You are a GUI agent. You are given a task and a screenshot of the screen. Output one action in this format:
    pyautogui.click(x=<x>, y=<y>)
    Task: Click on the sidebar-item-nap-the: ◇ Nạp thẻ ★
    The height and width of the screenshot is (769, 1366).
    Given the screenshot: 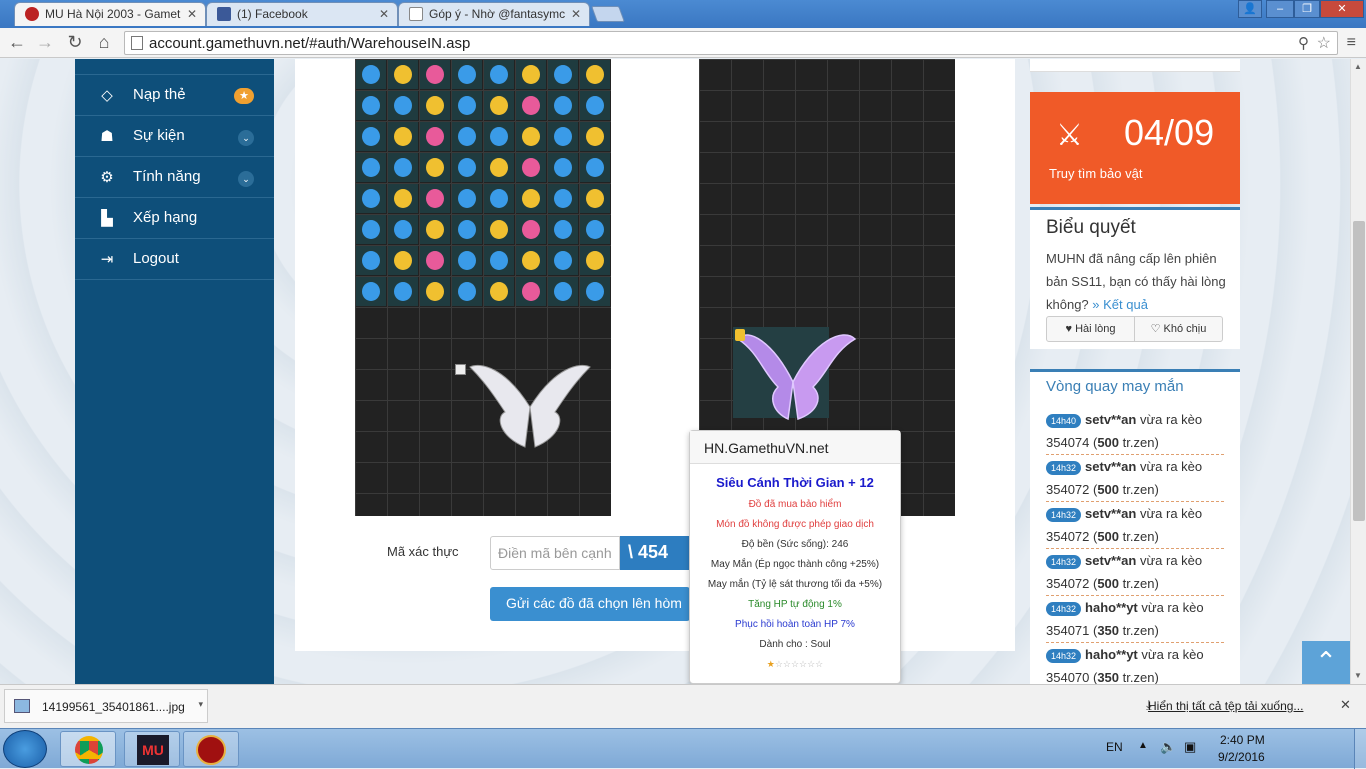 What is the action you would take?
    pyautogui.click(x=174, y=96)
    